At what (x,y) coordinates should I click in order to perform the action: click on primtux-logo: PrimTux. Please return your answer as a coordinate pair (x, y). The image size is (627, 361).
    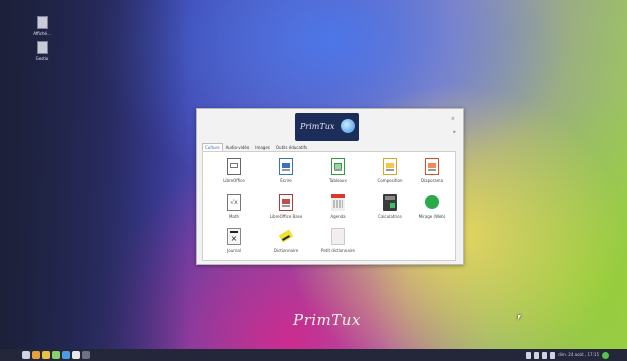
    Looking at the image, I should click on (327, 127).